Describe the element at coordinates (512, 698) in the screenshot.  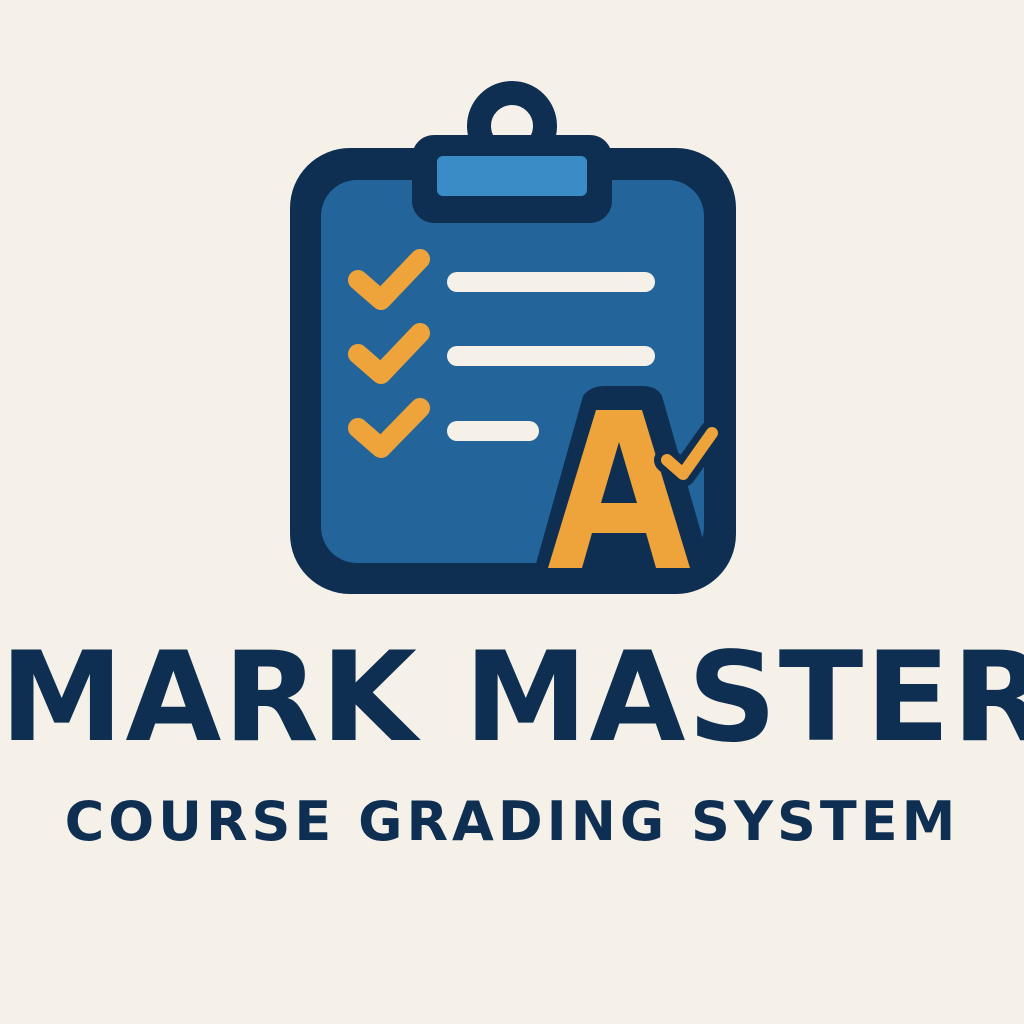
I see `brand-title: MARK MASTER` at that location.